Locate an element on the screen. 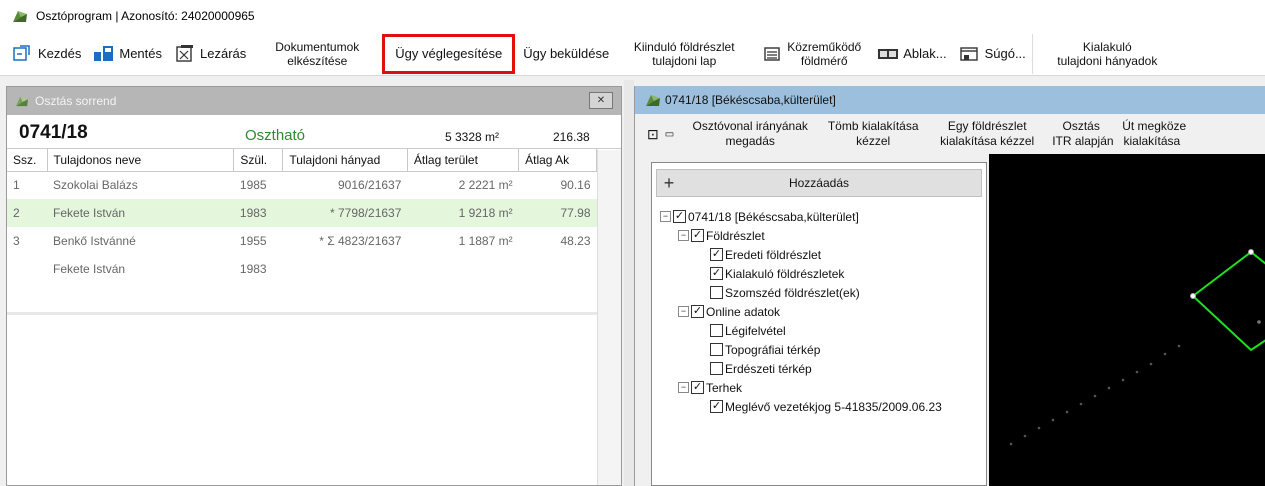 This screenshot has width=1265, height=486. close-icon: ✕ is located at coordinates (601, 100).